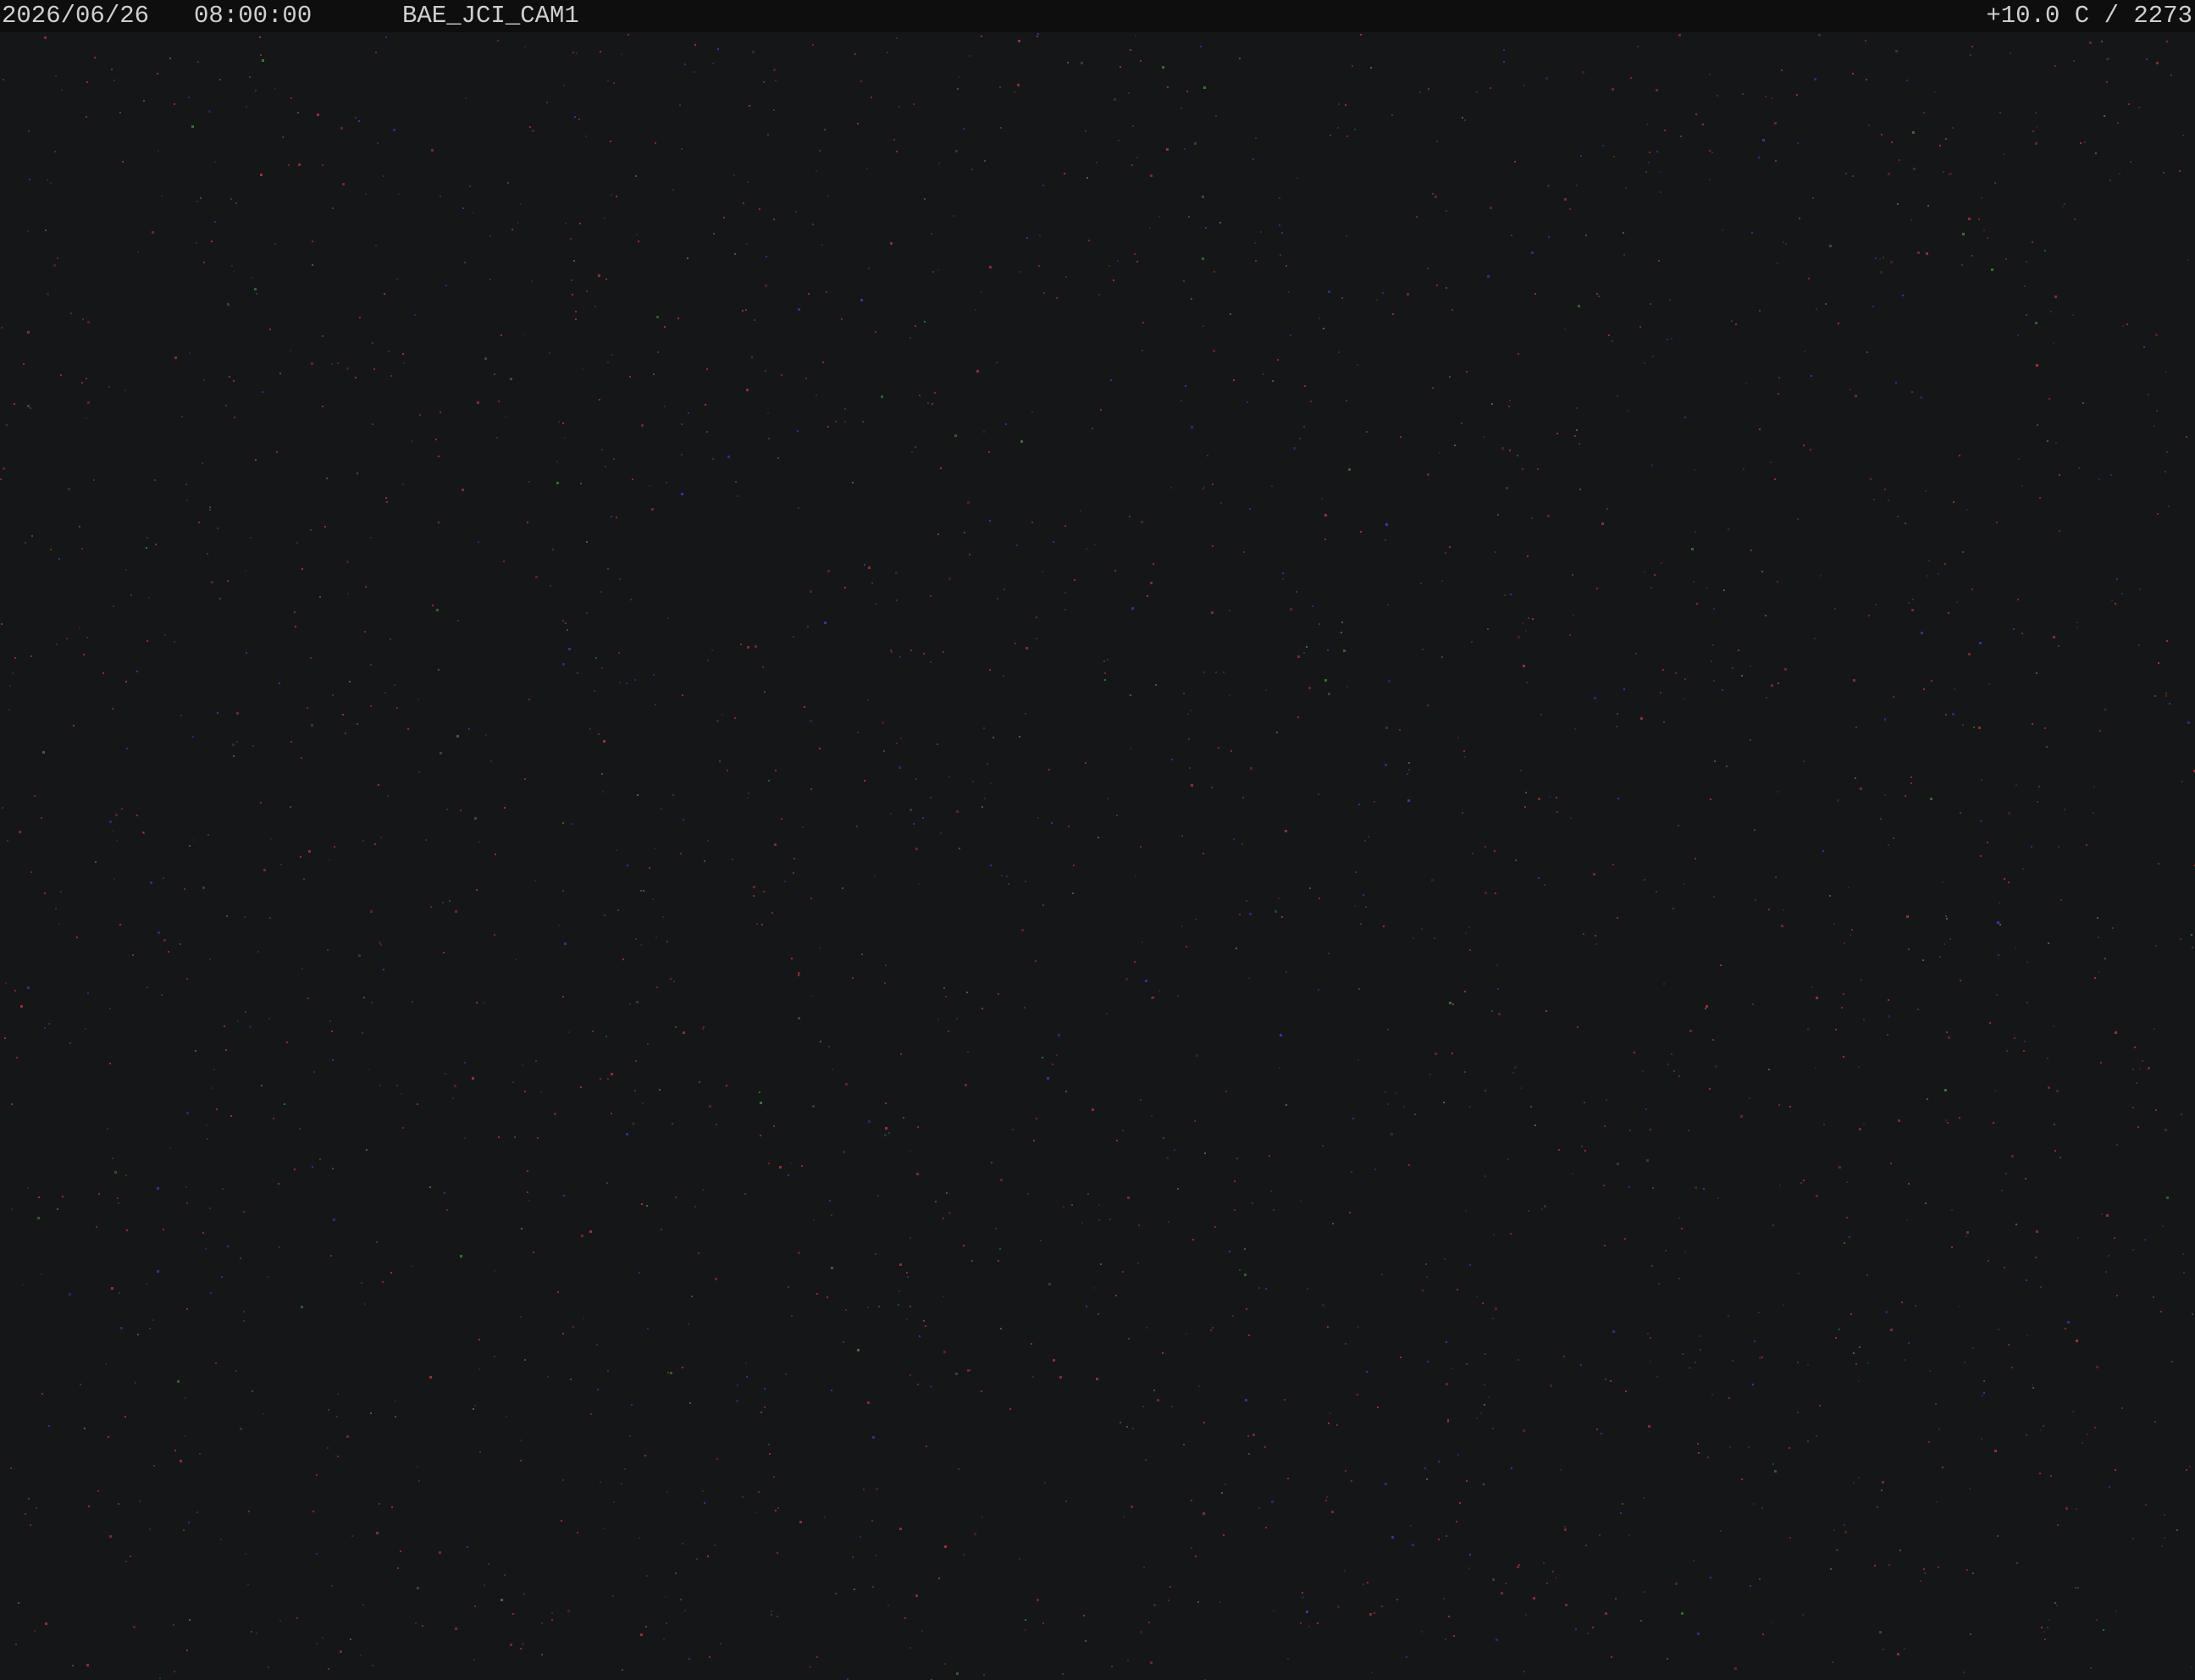 The width and height of the screenshot is (2195, 1680). I want to click on overlay-time: 08:00:00, so click(253, 16).